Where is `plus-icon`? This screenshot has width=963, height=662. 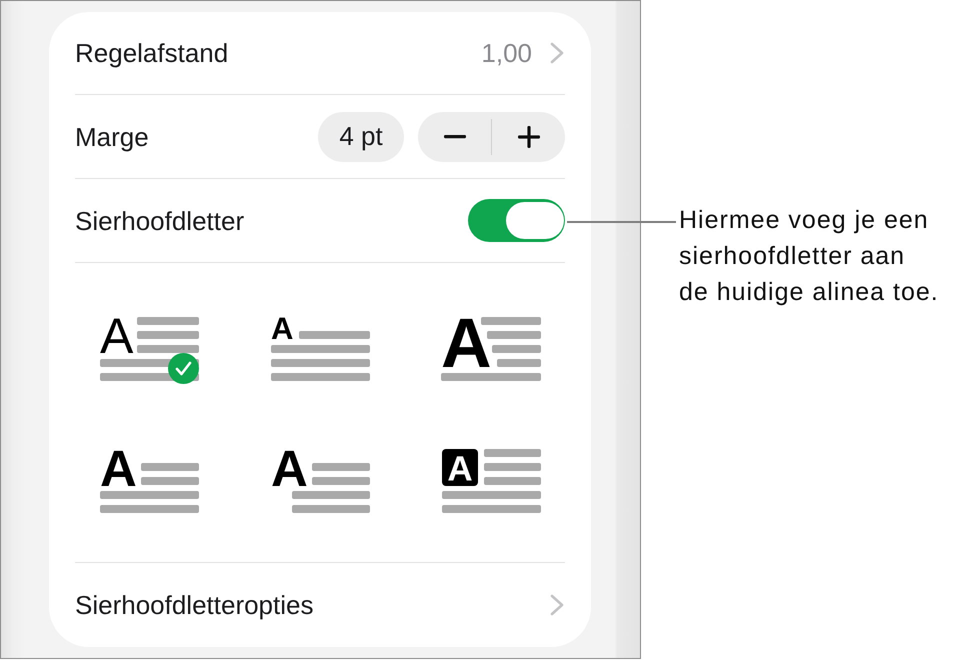 plus-icon is located at coordinates (529, 137).